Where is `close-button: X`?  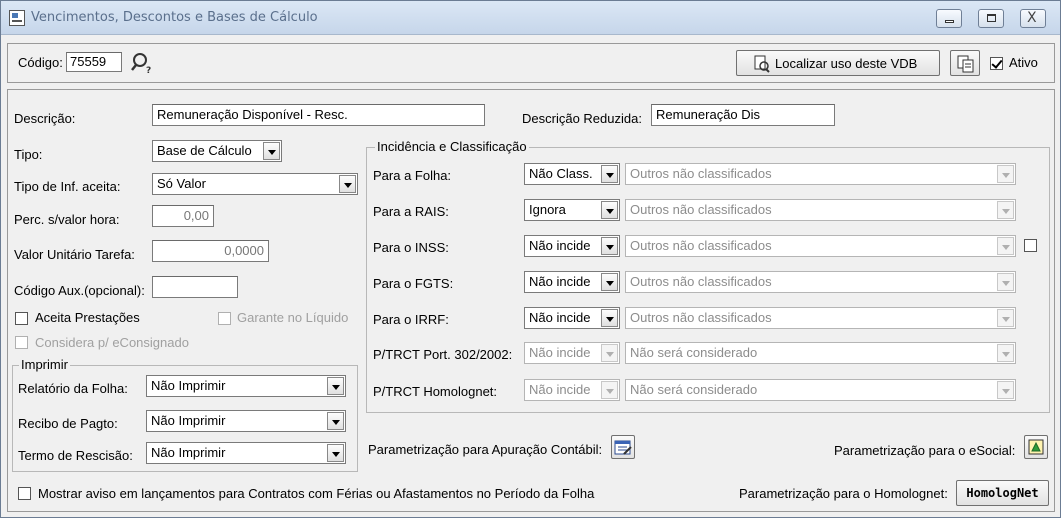 close-button: X is located at coordinates (1033, 18).